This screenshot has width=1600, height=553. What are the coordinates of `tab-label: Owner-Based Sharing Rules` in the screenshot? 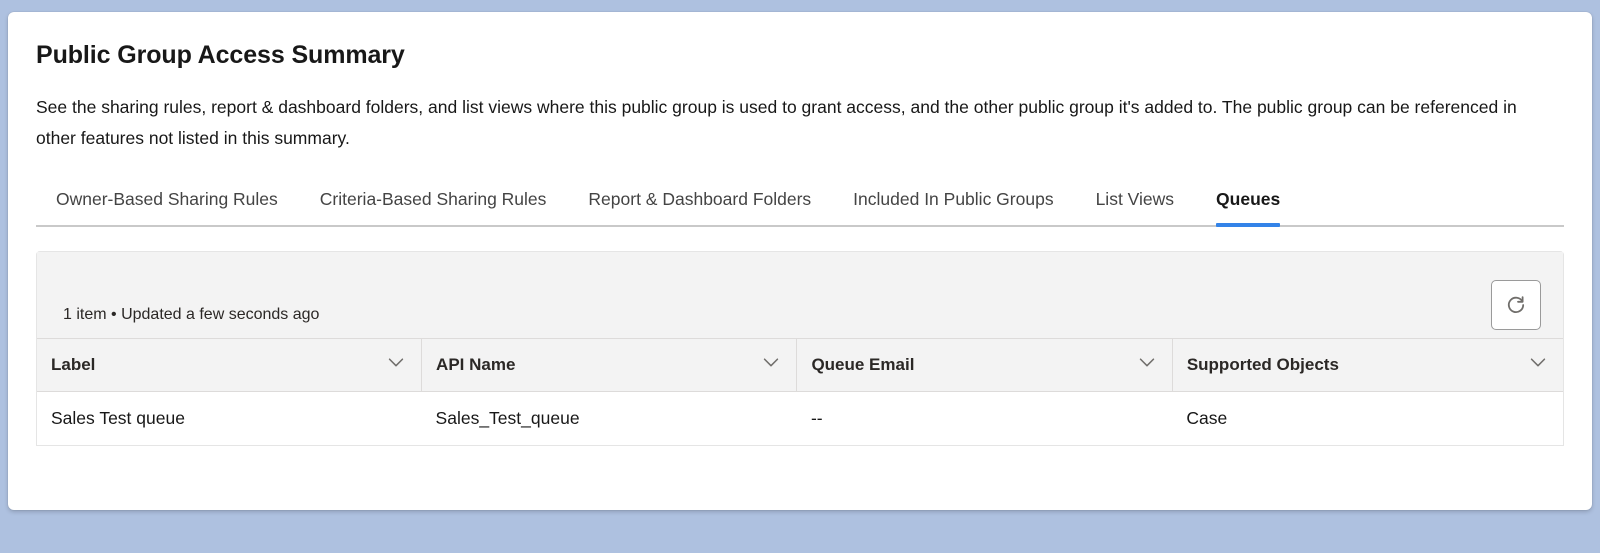 It's located at (167, 198).